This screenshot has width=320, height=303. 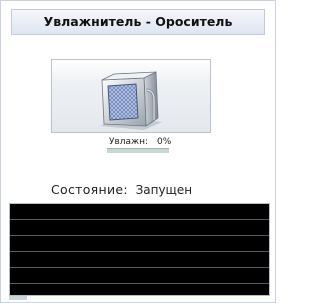 What do you see at coordinates (89, 189) in the screenshot?
I see `status-label: Состояние:` at bounding box center [89, 189].